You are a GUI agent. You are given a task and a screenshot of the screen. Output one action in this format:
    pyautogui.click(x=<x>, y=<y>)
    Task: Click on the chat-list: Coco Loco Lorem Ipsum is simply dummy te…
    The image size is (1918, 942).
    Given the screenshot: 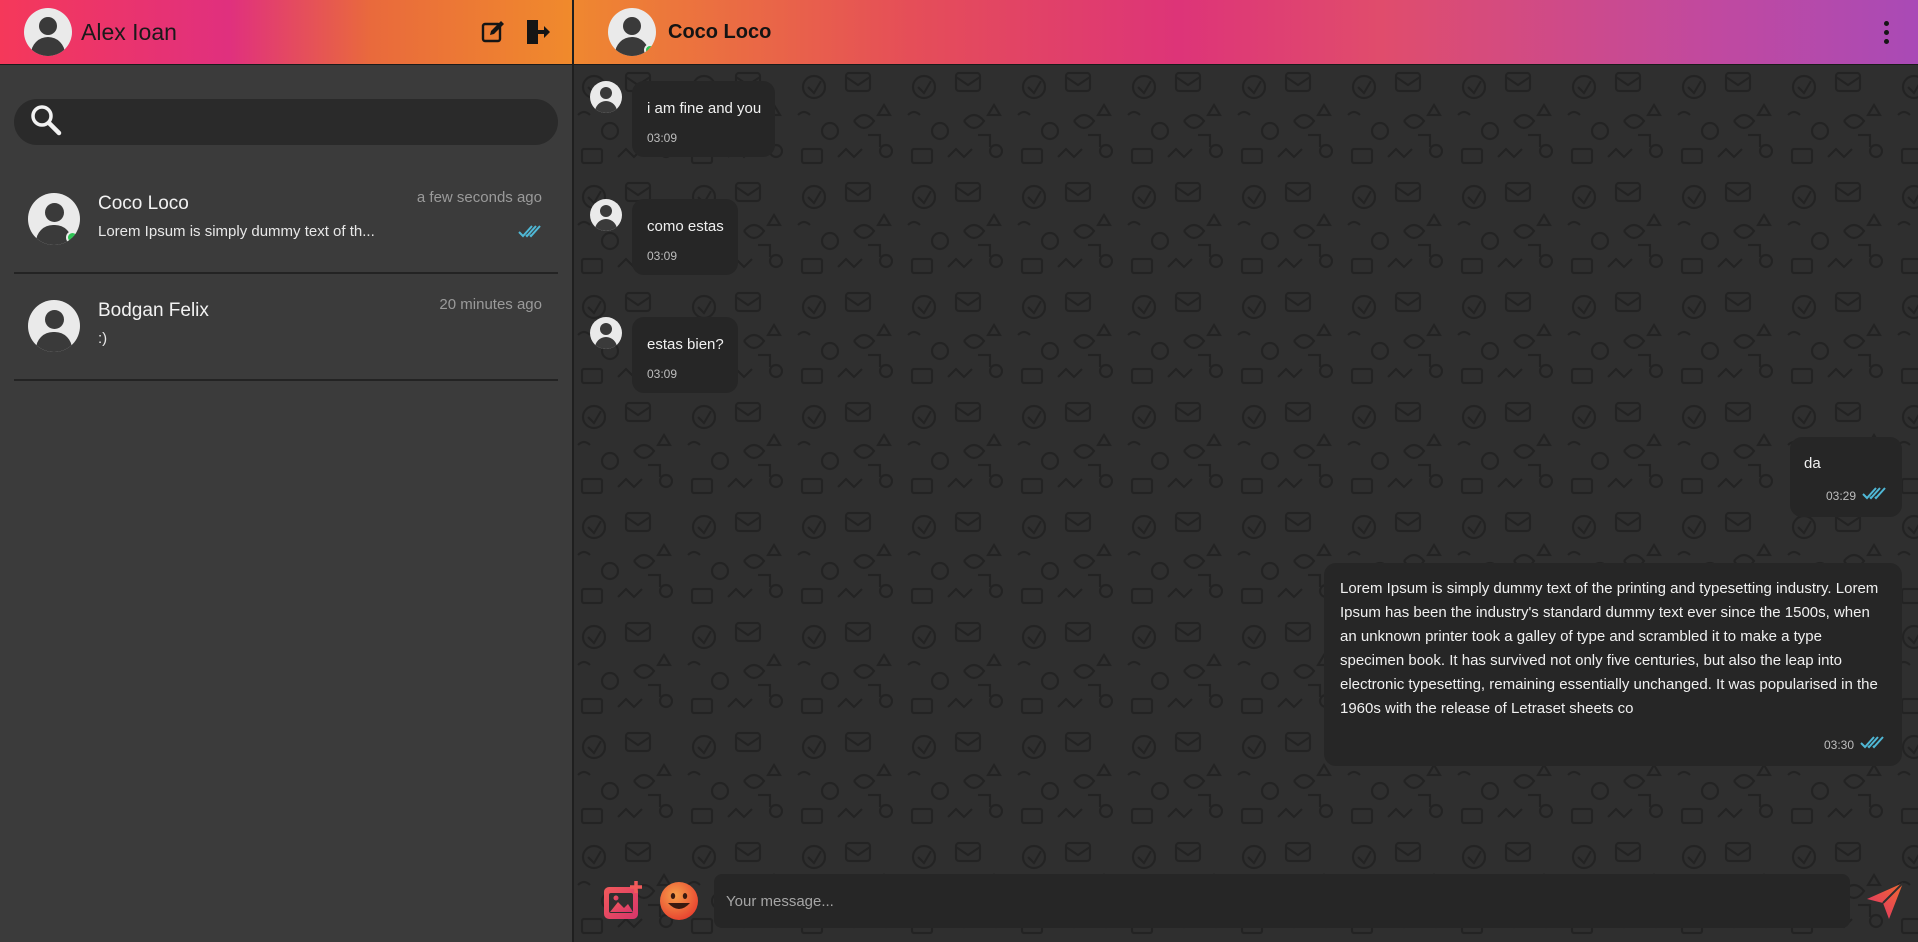 What is the action you would take?
    pyautogui.click(x=286, y=274)
    